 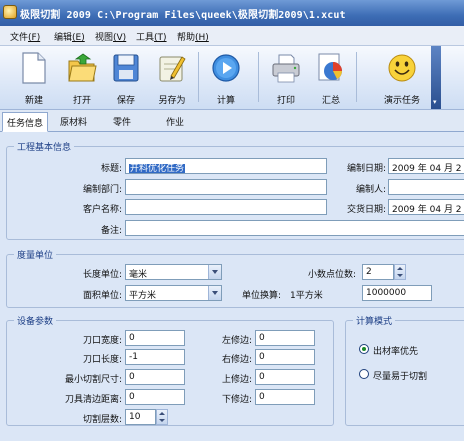 What do you see at coordinates (122, 121) in the screenshot?
I see `tab-parts: 零件` at bounding box center [122, 121].